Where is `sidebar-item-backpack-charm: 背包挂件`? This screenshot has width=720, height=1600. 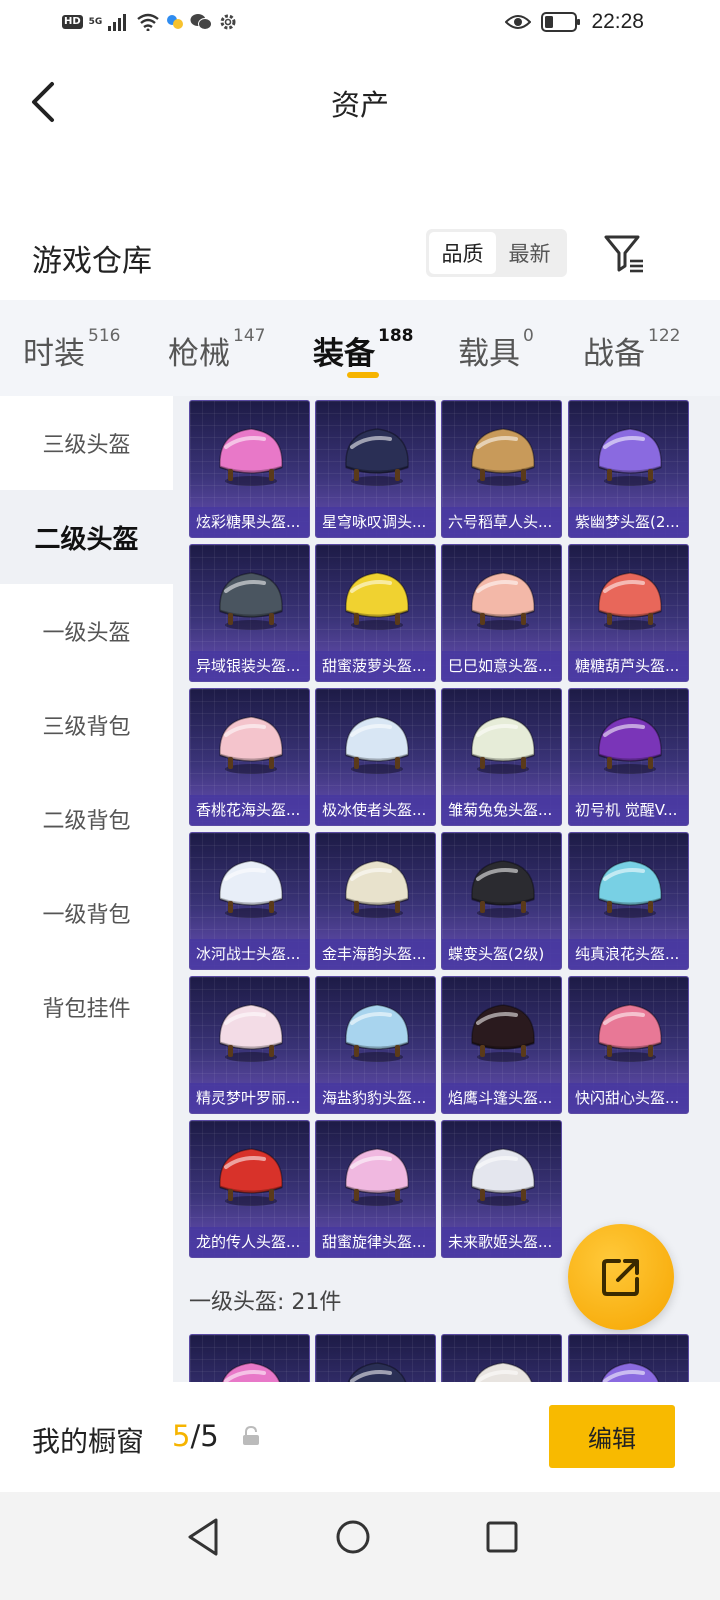
sidebar-item-backpack-charm: 背包挂件 is located at coordinates (86, 1007).